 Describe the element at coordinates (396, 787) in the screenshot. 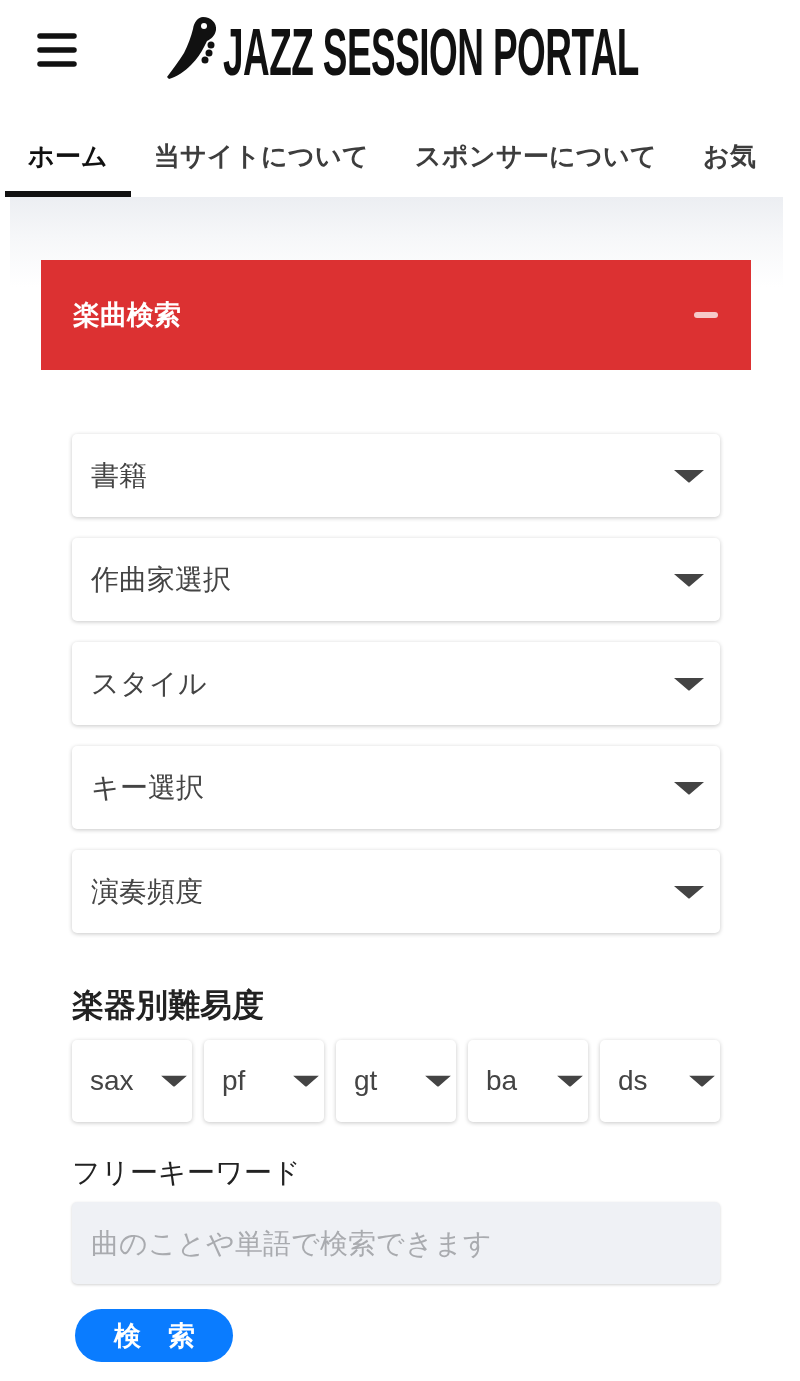

I see `dropdown-select: キー選択` at that location.